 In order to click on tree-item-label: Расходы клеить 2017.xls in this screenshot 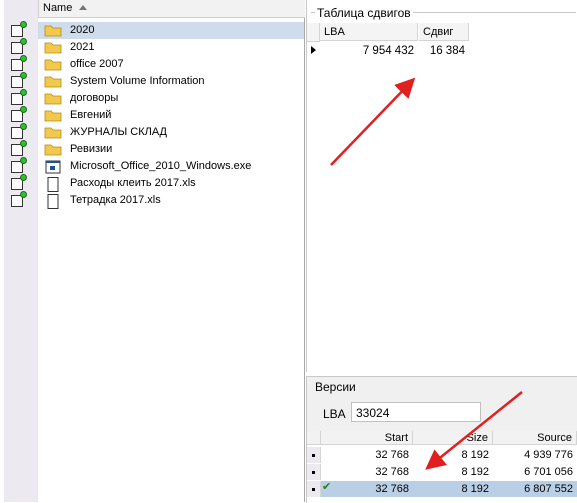, I will do `click(133, 183)`.